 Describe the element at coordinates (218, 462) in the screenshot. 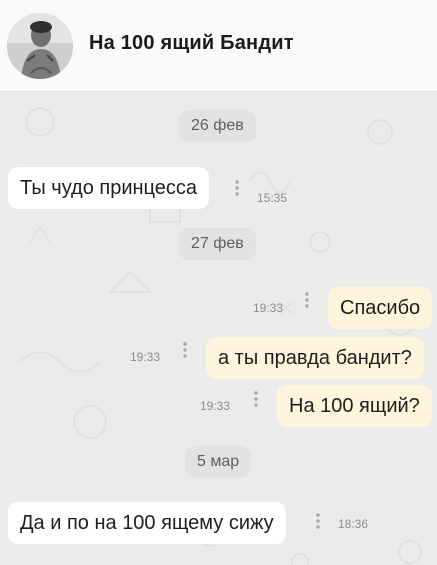

I see `date-separator: 5 мар` at that location.